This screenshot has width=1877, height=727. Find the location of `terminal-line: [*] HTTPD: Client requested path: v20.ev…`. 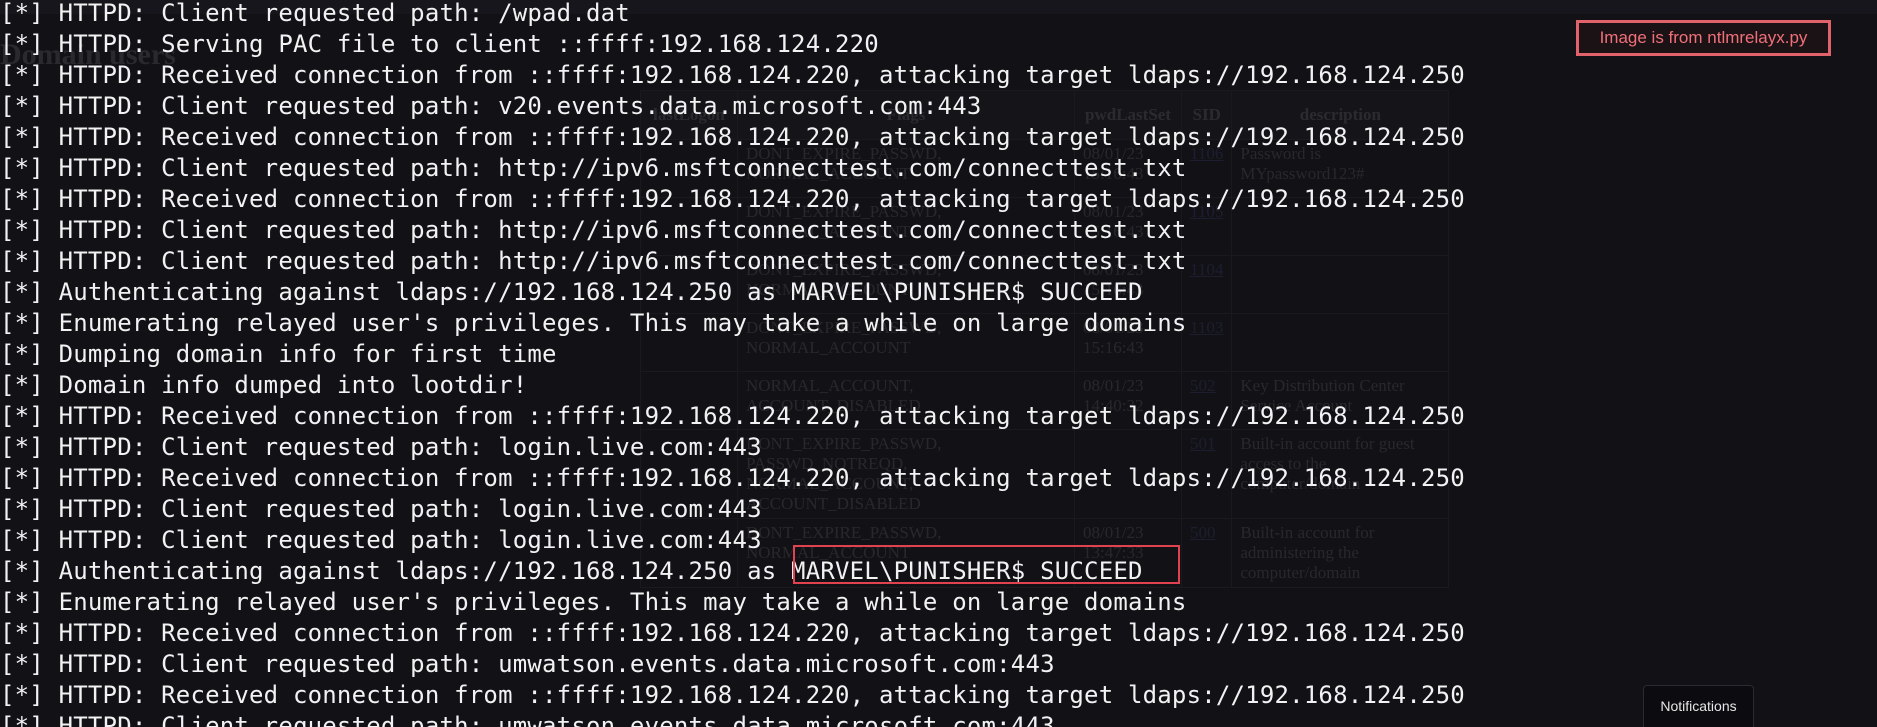

terminal-line: [*] HTTPD: Client requested path: v20.ev… is located at coordinates (491, 106).